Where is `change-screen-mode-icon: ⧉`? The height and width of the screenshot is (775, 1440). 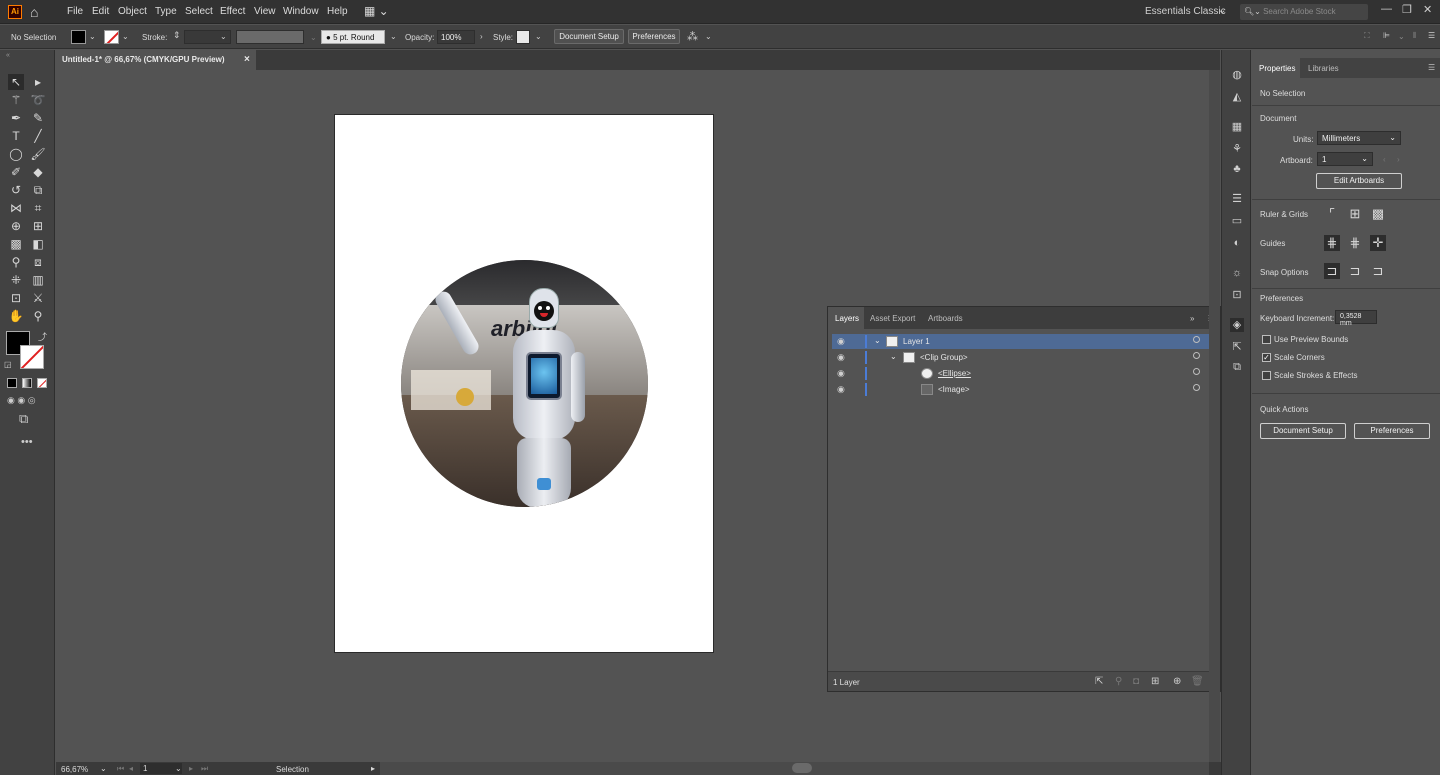
change-screen-mode-icon: ⧉ is located at coordinates (23, 419).